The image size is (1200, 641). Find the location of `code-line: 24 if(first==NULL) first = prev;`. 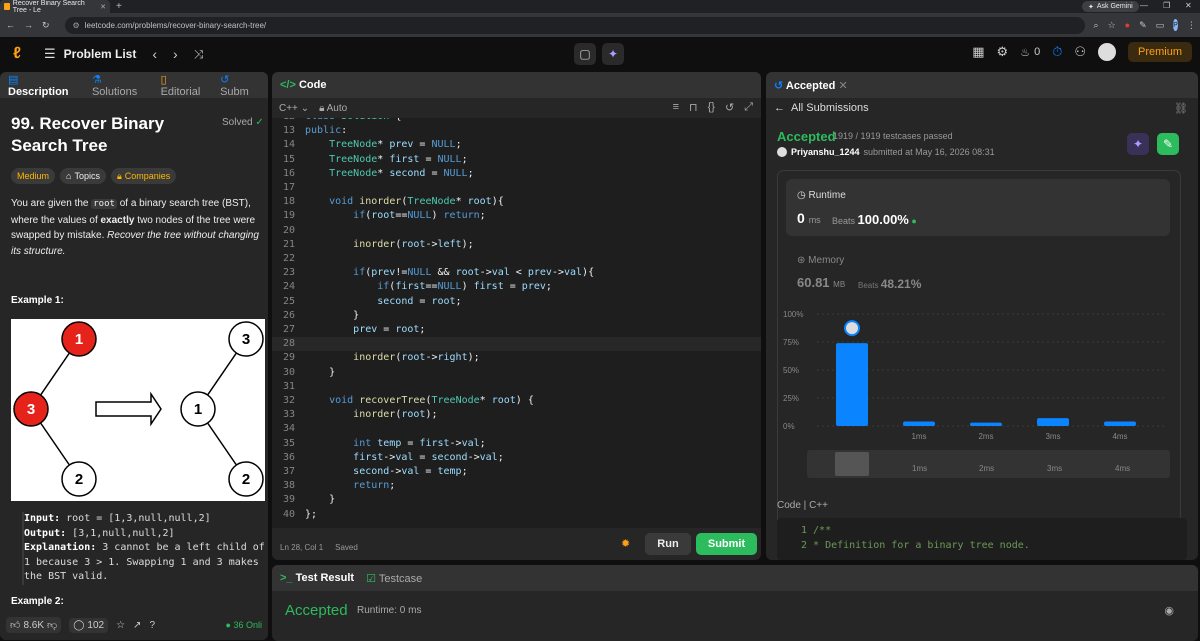

code-line: 24 if(first==NULL) first = prev; is located at coordinates (516, 287).